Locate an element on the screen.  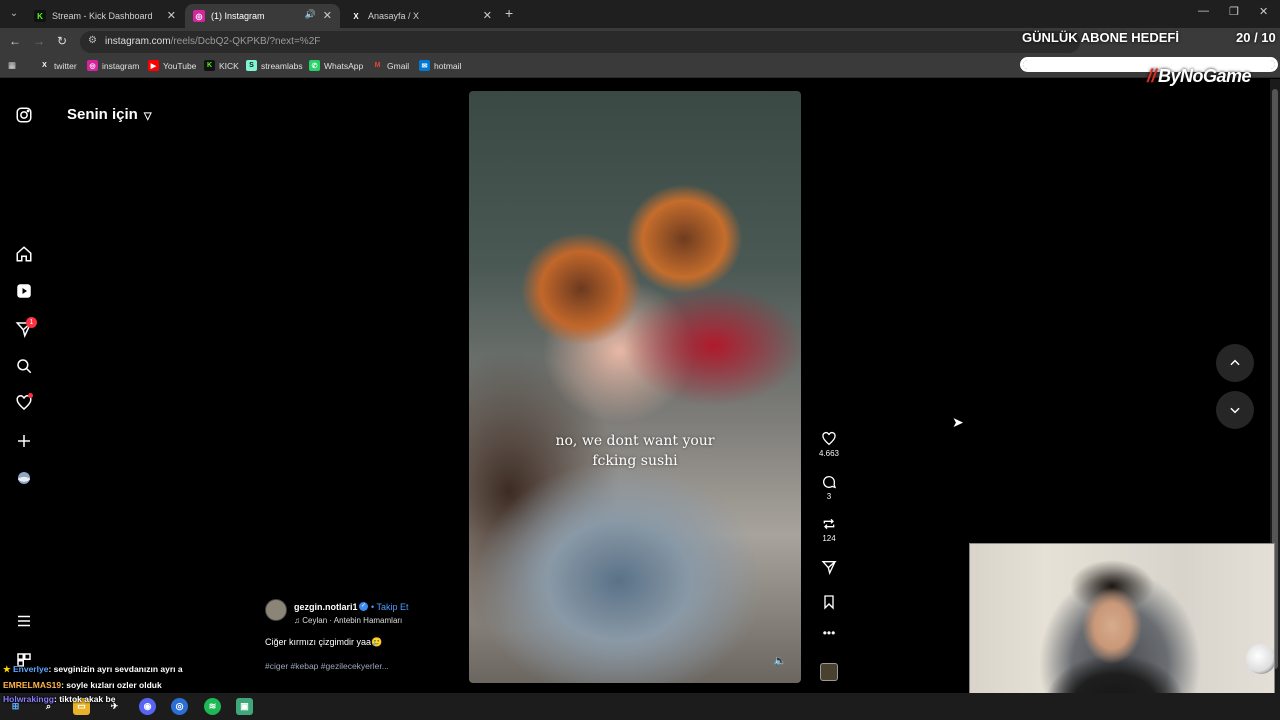
back-button: ← is located at coordinates (15, 41).